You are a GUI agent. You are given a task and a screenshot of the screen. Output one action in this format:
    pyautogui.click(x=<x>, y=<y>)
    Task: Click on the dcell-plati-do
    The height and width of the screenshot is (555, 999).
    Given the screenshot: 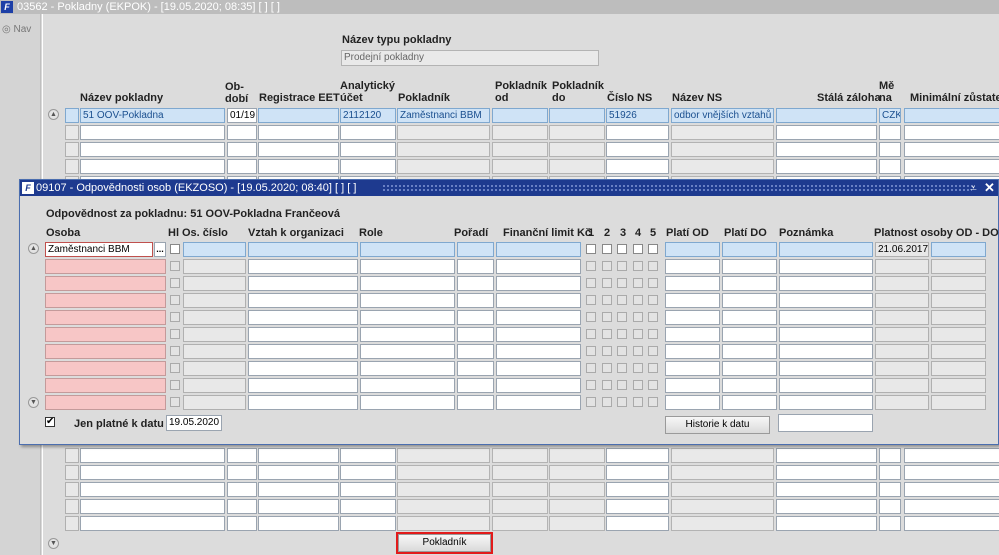 What is the action you would take?
    pyautogui.click(x=749, y=249)
    